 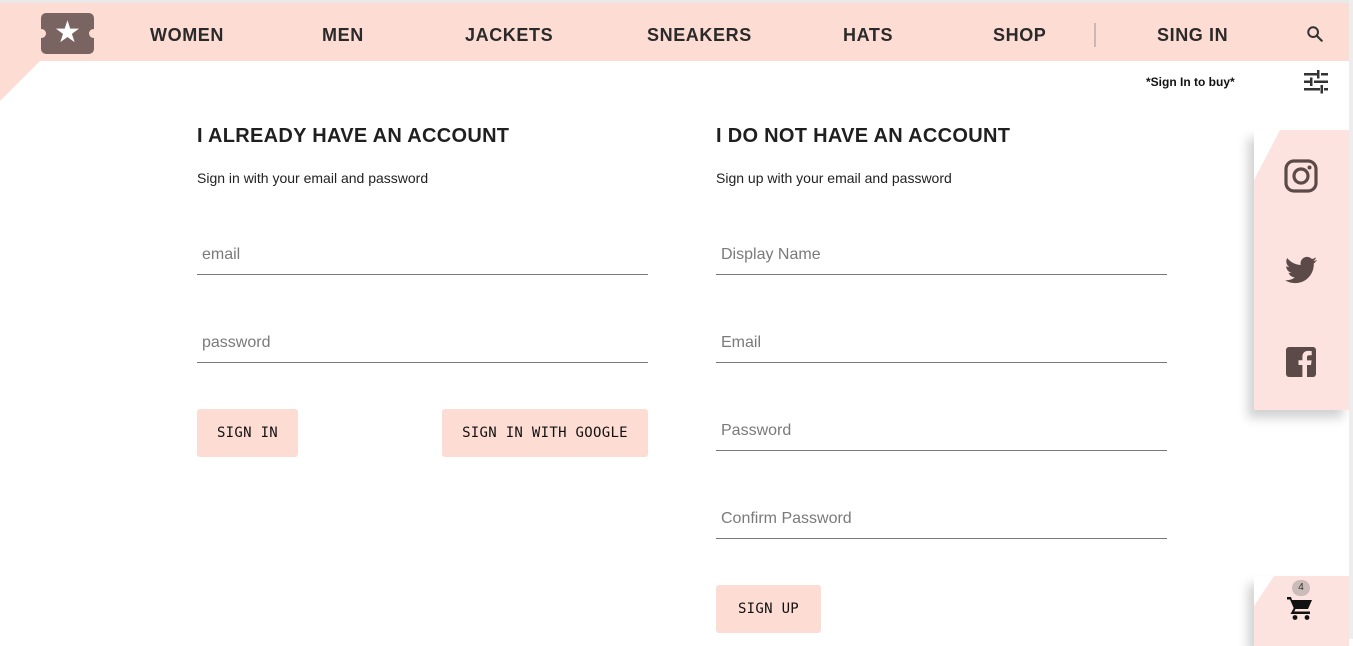 What do you see at coordinates (545, 433) in the screenshot?
I see `google-signin-button: SIGN IN WITH GOOGLE` at bounding box center [545, 433].